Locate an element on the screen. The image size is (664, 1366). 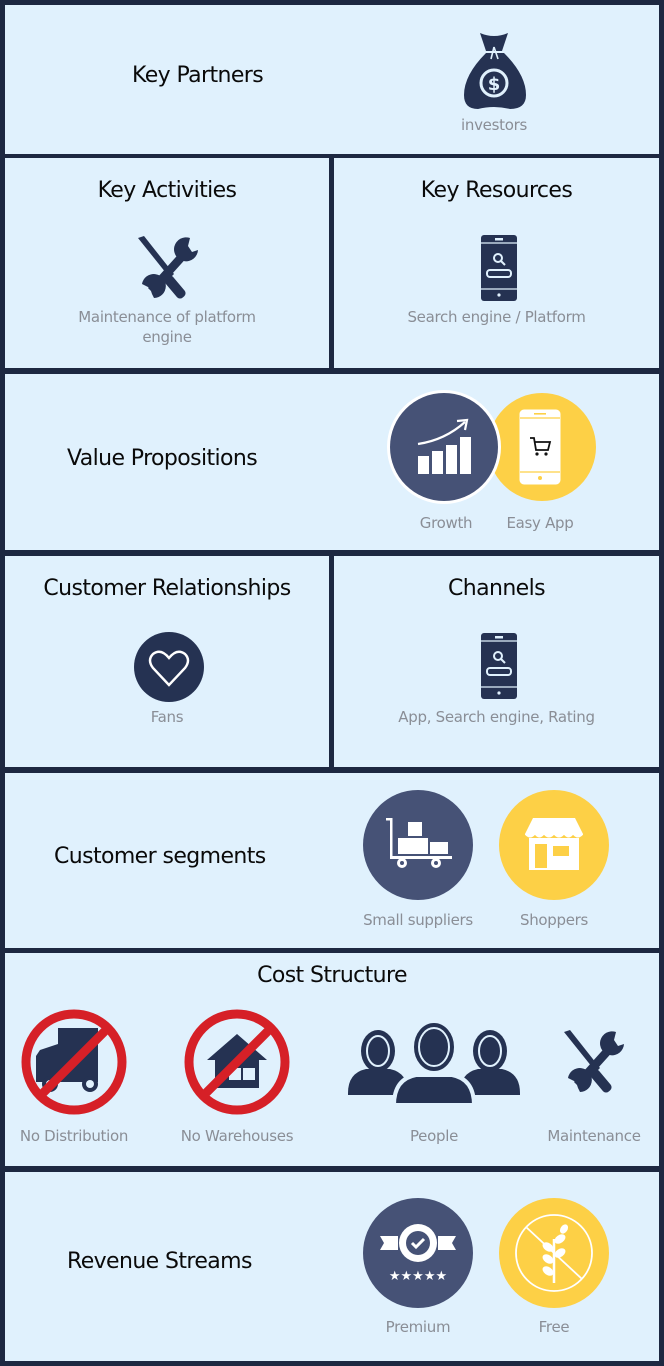
value-propositions-title: Value Propositions is located at coordinates (162, 458).